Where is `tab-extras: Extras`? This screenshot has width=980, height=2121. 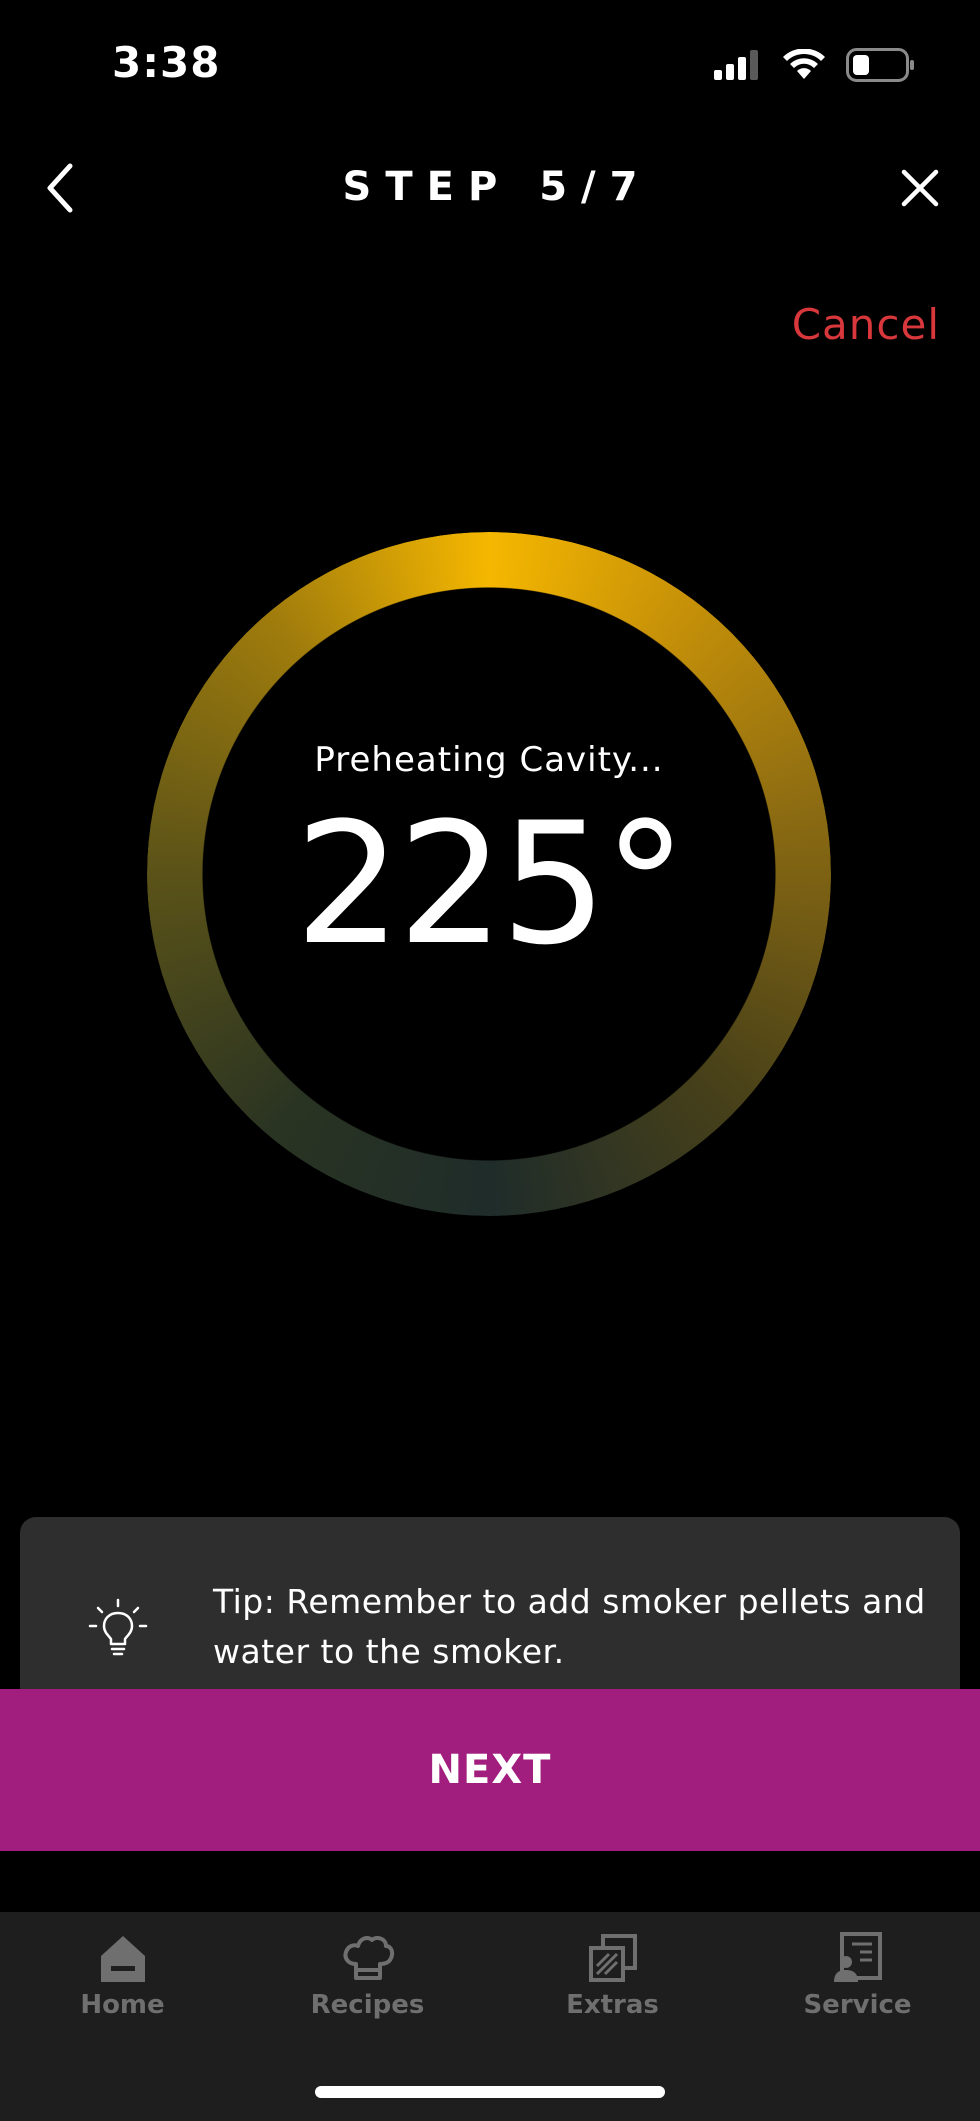
tab-extras: Extras is located at coordinates (612, 1983).